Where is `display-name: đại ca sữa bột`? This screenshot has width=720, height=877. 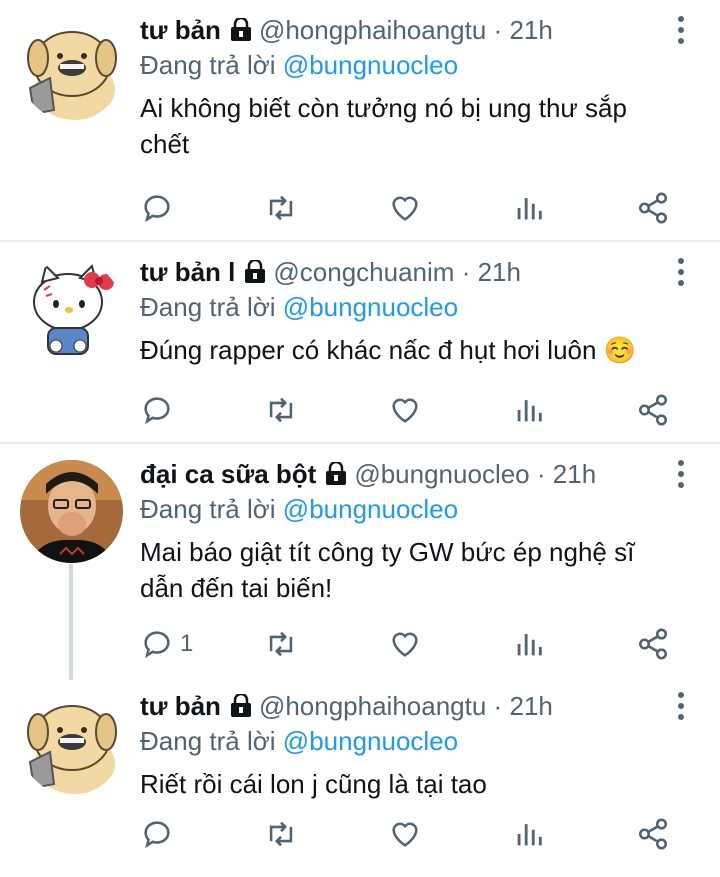
display-name: đại ca sữa bột is located at coordinates (228, 474).